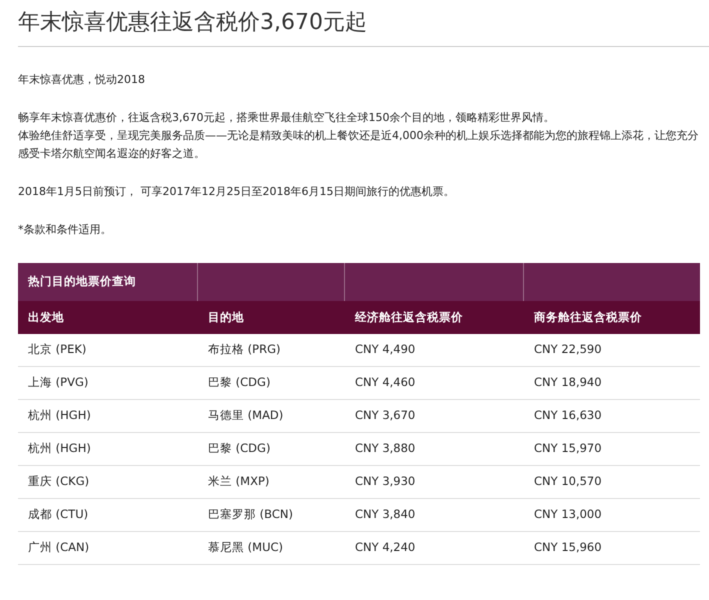  I want to click on column-header: 经济舱往返含税票价, so click(409, 317).